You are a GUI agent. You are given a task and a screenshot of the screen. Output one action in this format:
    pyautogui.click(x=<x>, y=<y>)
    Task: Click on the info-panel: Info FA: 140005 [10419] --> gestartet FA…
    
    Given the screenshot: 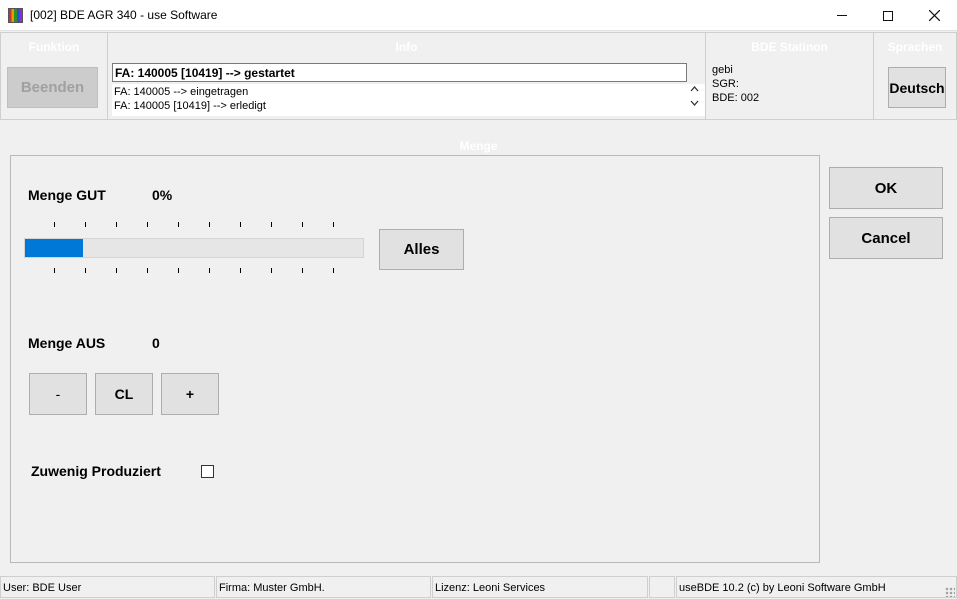 What is the action you would take?
    pyautogui.click(x=406, y=76)
    